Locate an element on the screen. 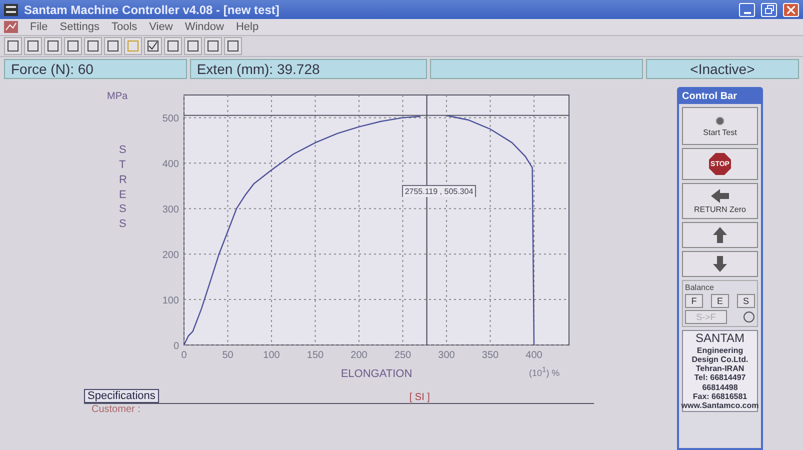  y-tick-label: 0 is located at coordinates (175, 346).